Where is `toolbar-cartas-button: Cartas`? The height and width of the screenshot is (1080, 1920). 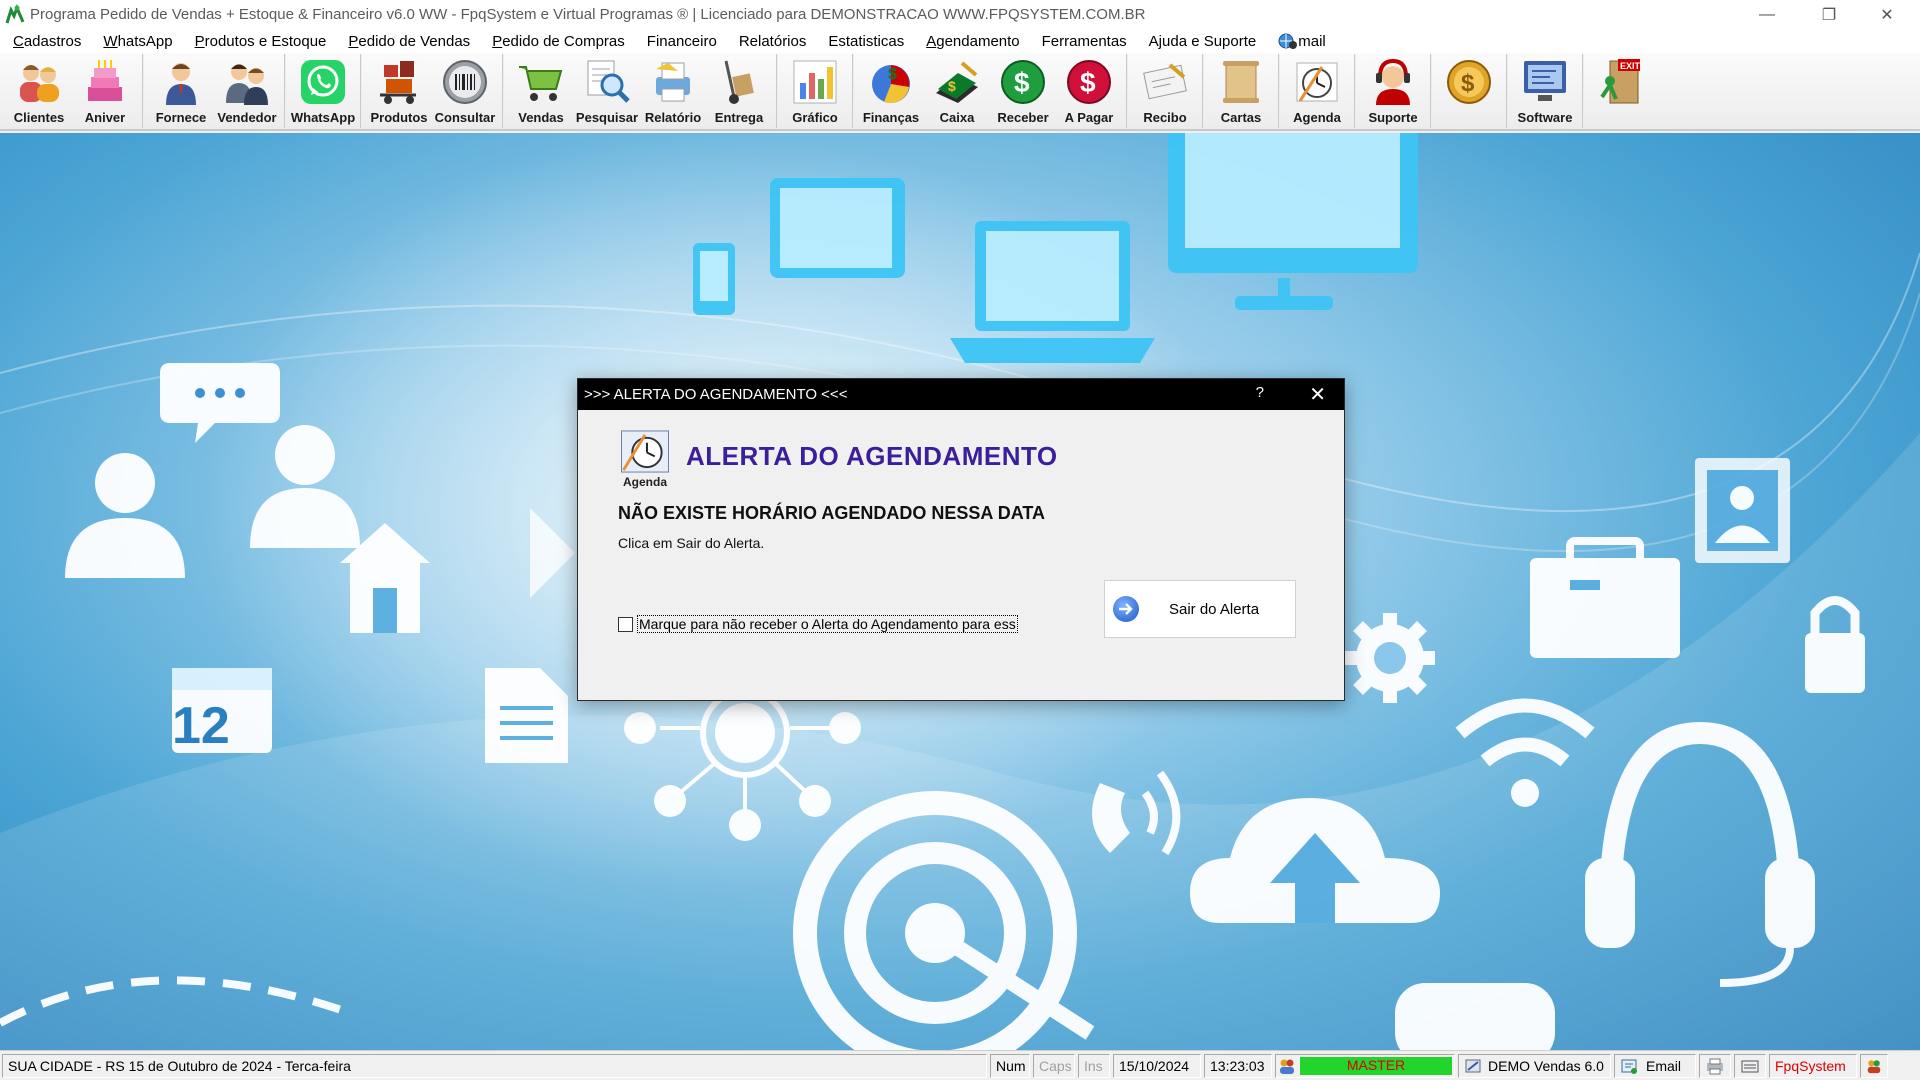 toolbar-cartas-button: Cartas is located at coordinates (1241, 91).